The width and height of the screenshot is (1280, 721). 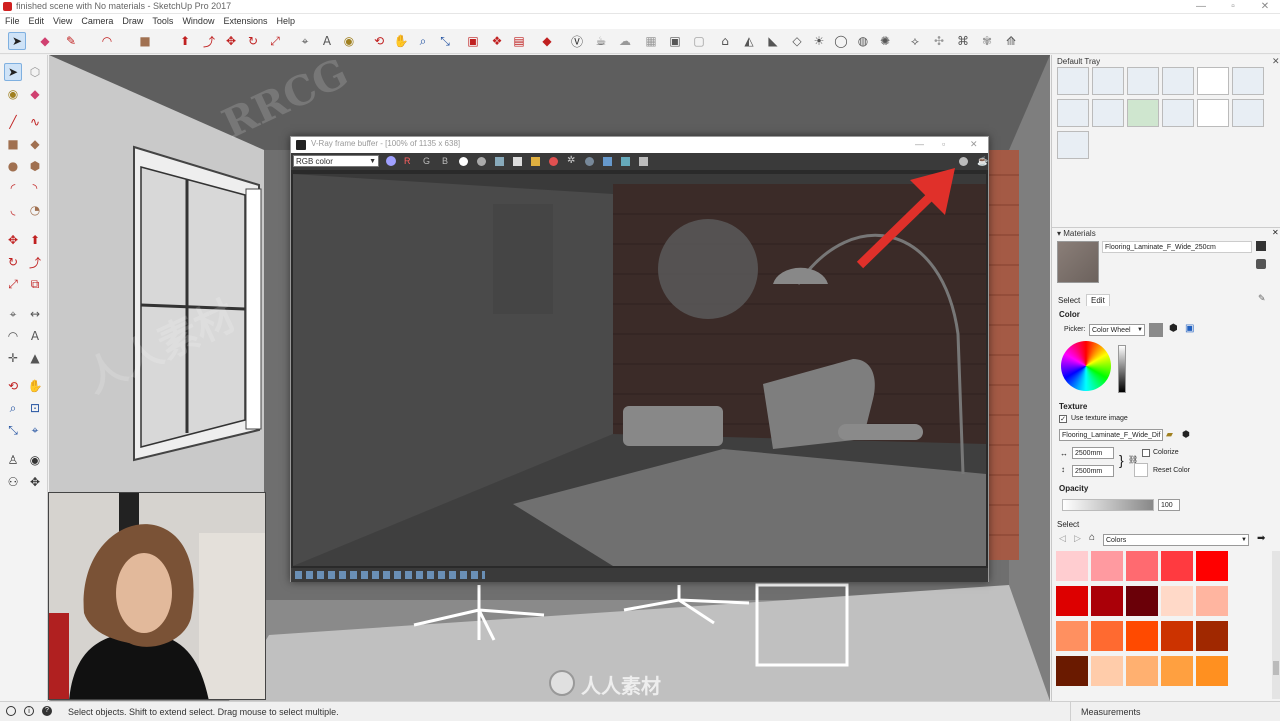 What do you see at coordinates (45, 41) in the screenshot?
I see `eraser-icon: ◆` at bounding box center [45, 41].